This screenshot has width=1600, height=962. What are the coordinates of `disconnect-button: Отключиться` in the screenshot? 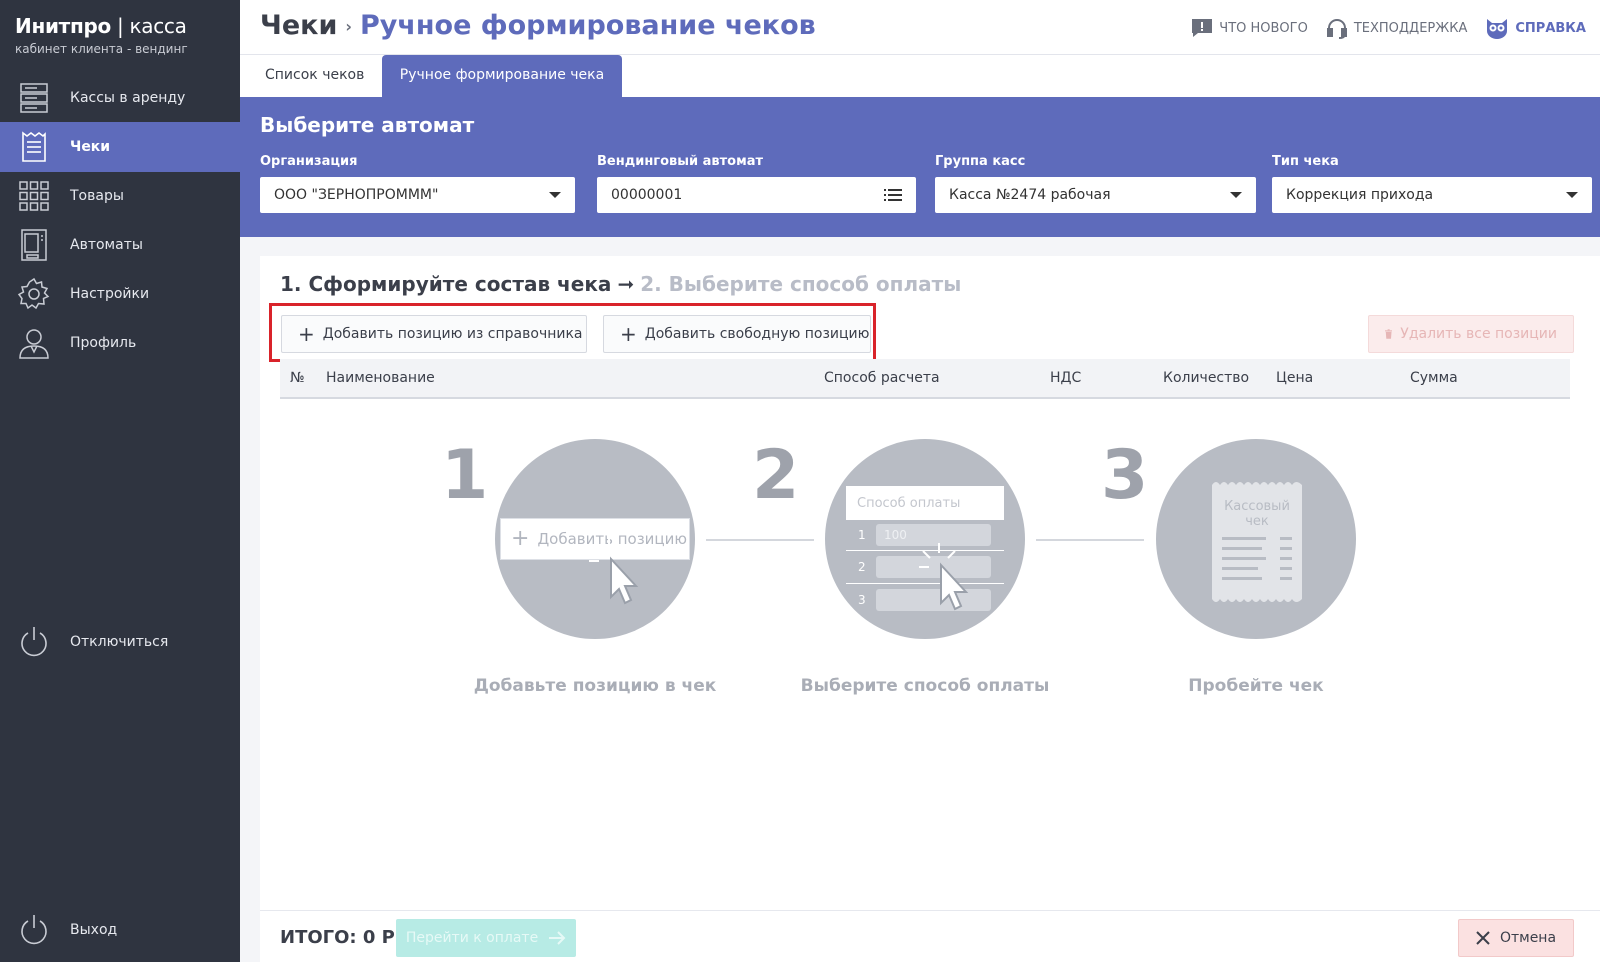 It's located at (120, 642).